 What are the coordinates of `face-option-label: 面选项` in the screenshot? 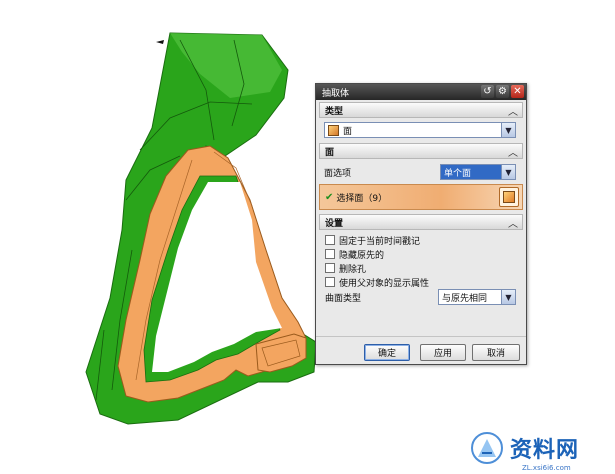 It's located at (338, 173).